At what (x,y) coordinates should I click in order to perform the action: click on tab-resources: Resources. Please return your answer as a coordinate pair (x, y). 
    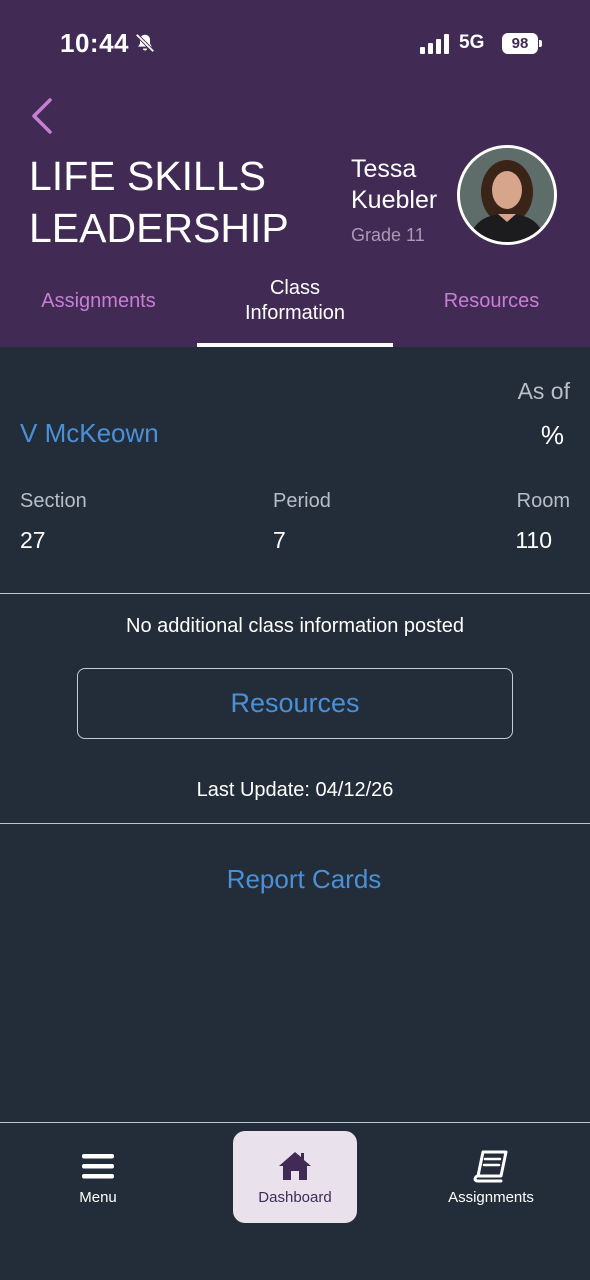
    Looking at the image, I should click on (491, 308).